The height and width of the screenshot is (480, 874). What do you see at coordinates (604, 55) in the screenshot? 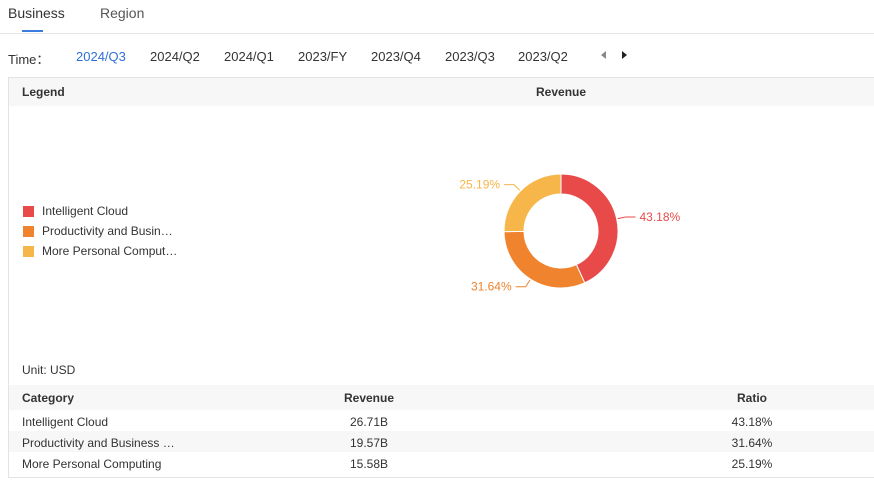
I see `chevron-left-icon` at bounding box center [604, 55].